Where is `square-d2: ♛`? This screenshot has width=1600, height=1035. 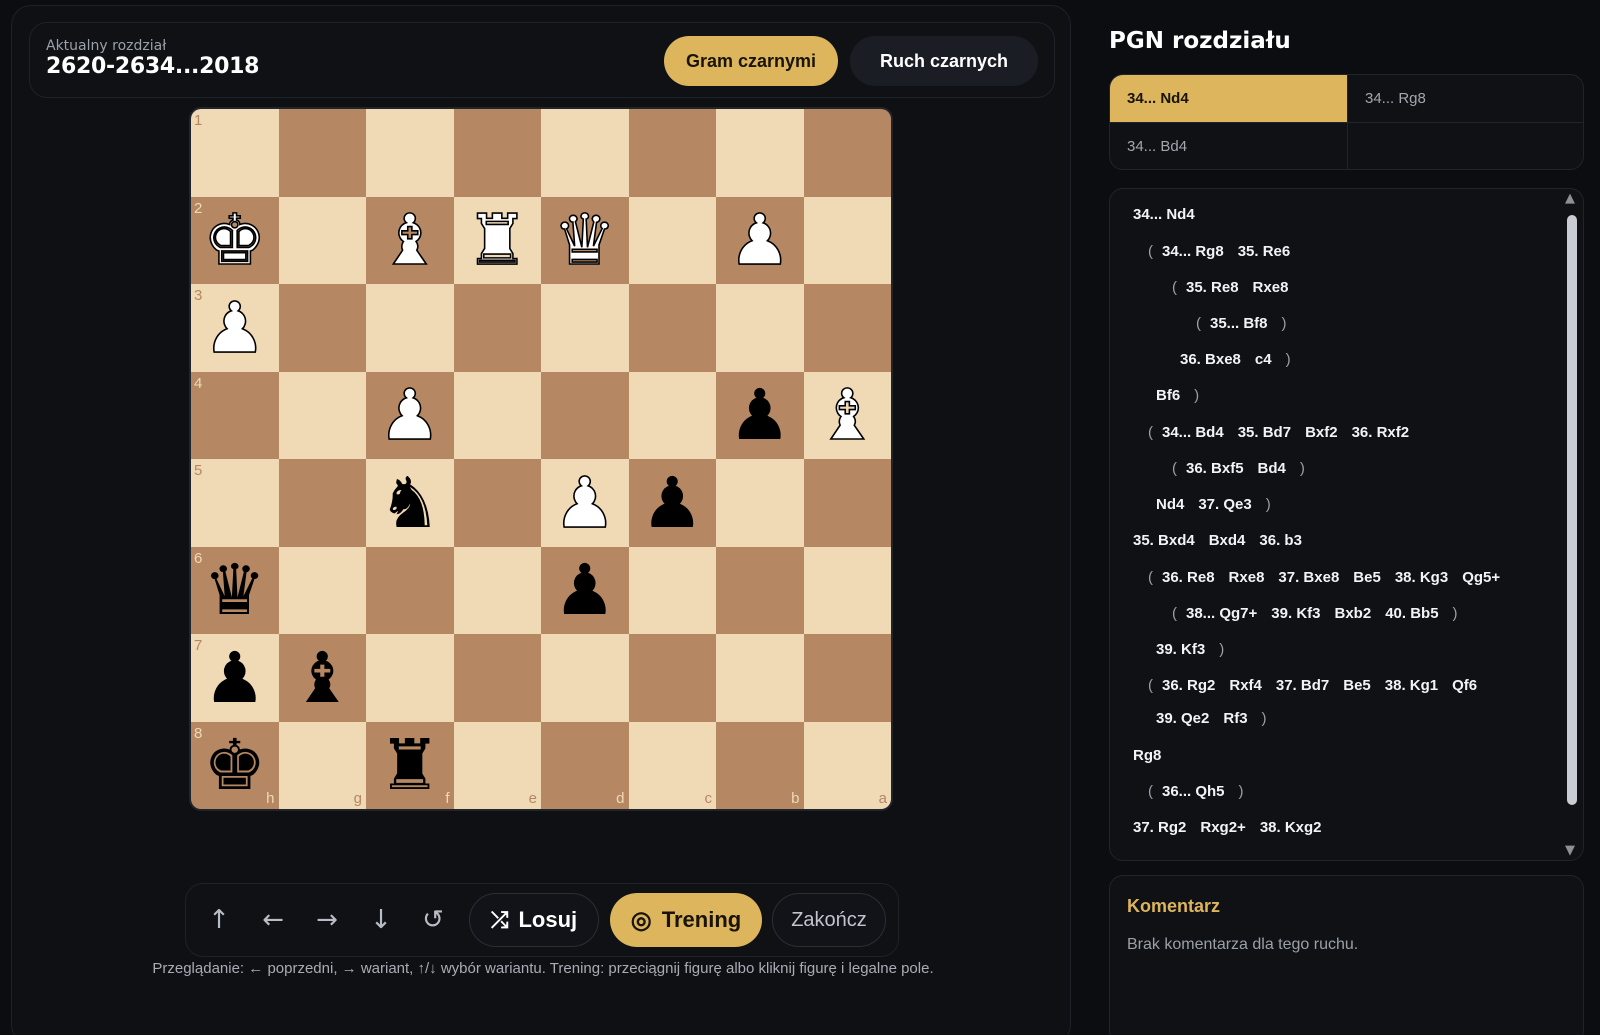 square-d2: ♛ is located at coordinates (585, 240).